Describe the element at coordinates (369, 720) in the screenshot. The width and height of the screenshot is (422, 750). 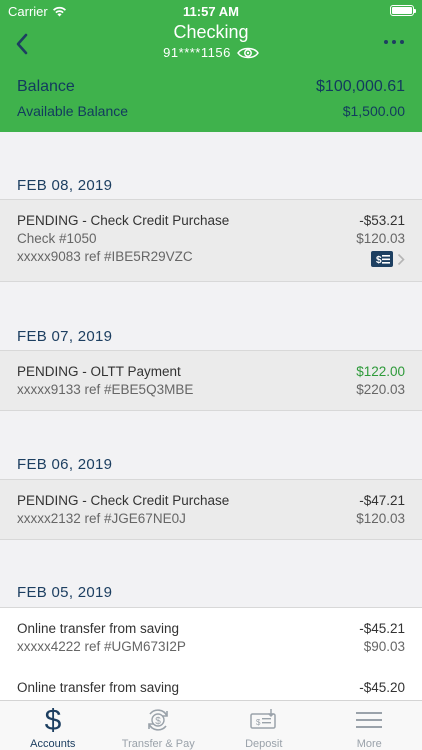
I see `menu-icon` at that location.